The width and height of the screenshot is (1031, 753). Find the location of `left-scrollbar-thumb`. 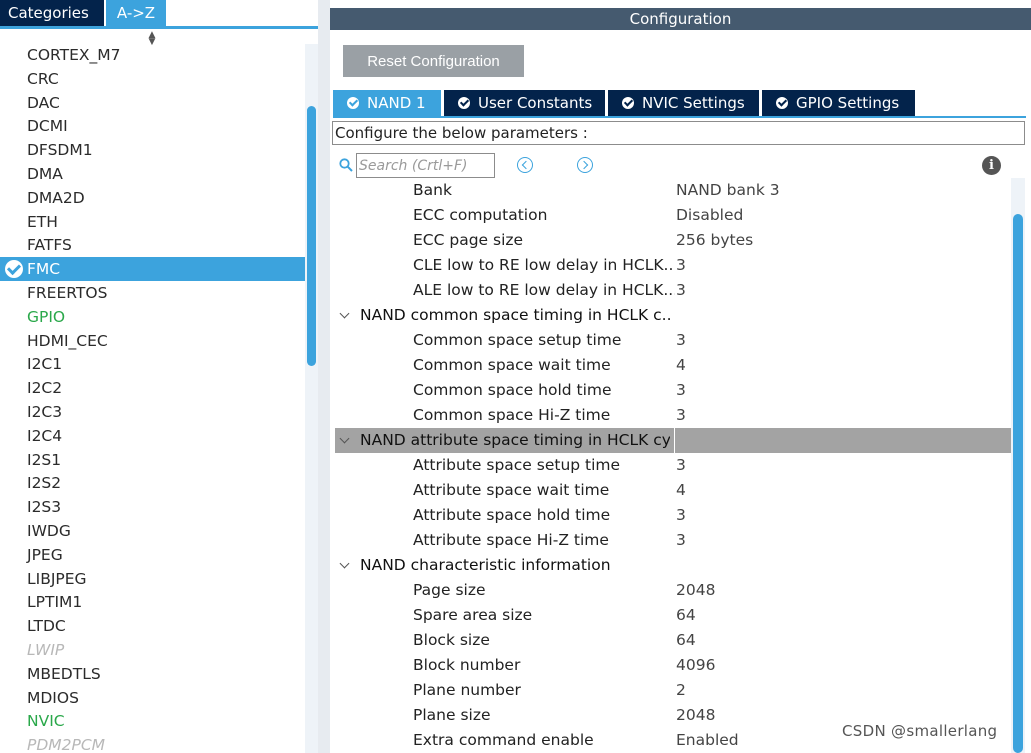

left-scrollbar-thumb is located at coordinates (311, 236).